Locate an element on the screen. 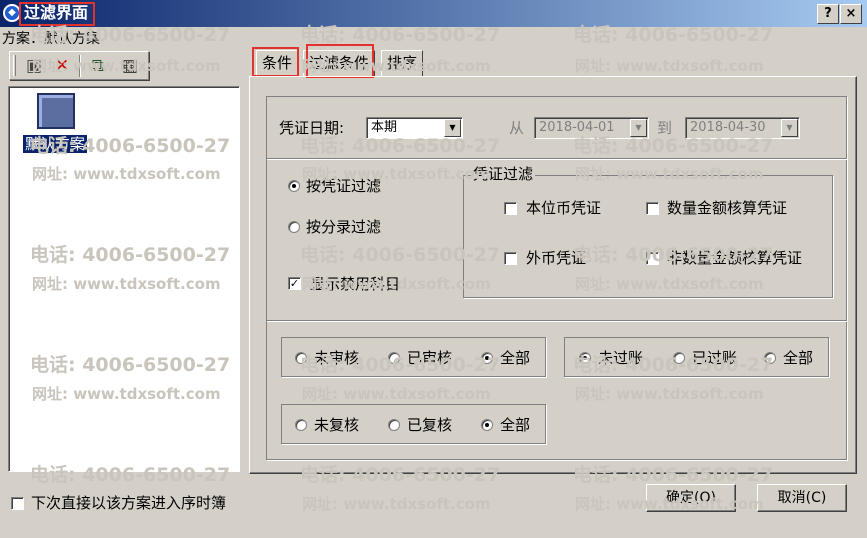 The image size is (867, 538). by-voucher-radio is located at coordinates (294, 186).